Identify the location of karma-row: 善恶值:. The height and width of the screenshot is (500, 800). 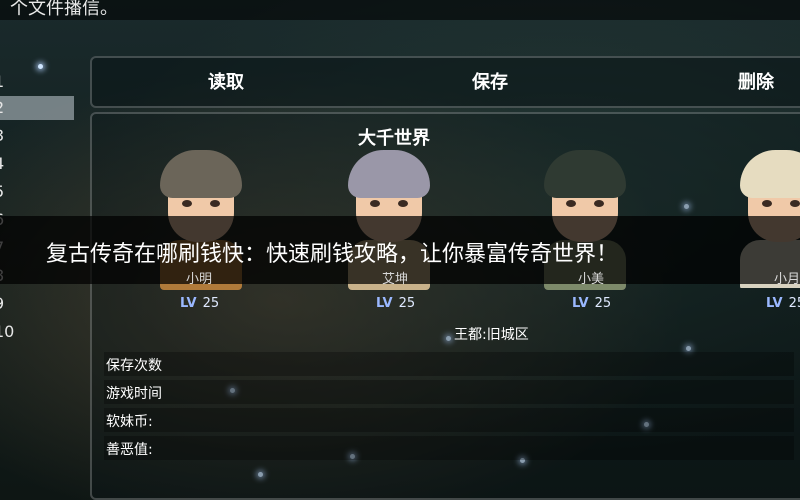
(449, 448).